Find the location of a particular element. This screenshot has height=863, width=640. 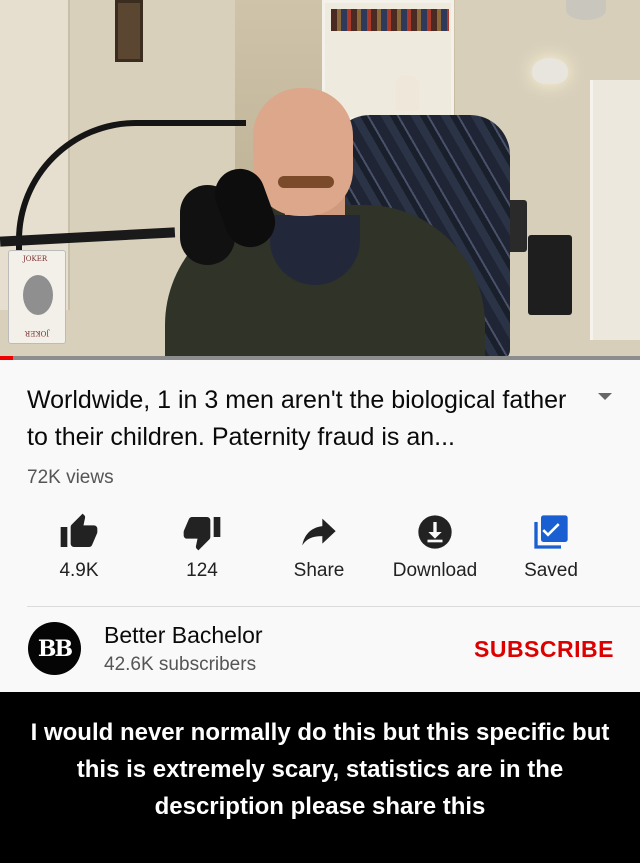

card-face is located at coordinates (38, 295).